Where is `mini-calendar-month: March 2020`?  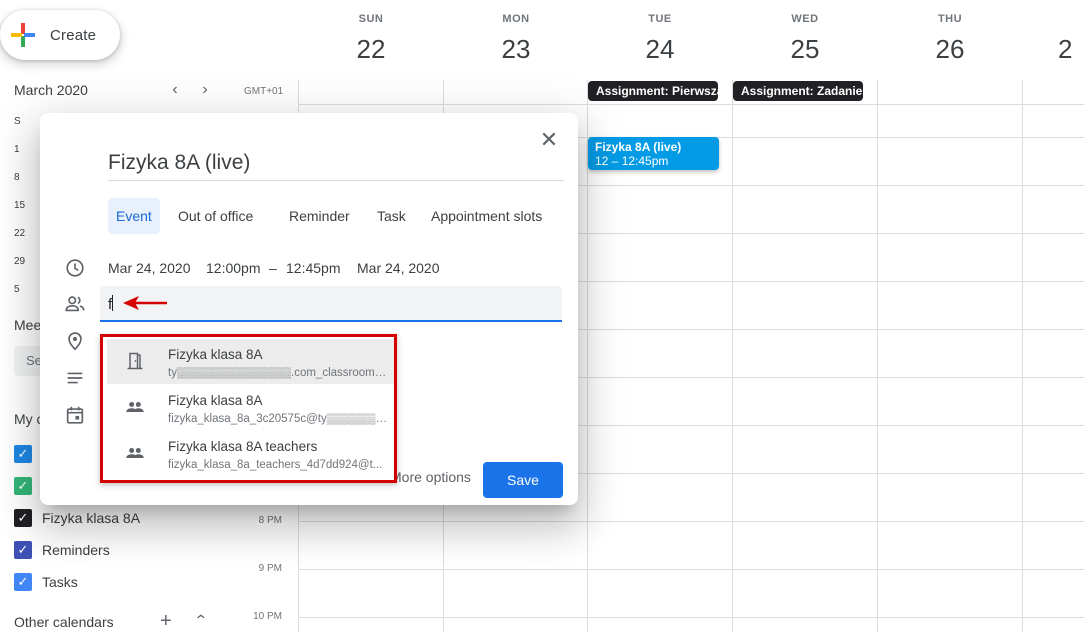 mini-calendar-month: March 2020 is located at coordinates (51, 90).